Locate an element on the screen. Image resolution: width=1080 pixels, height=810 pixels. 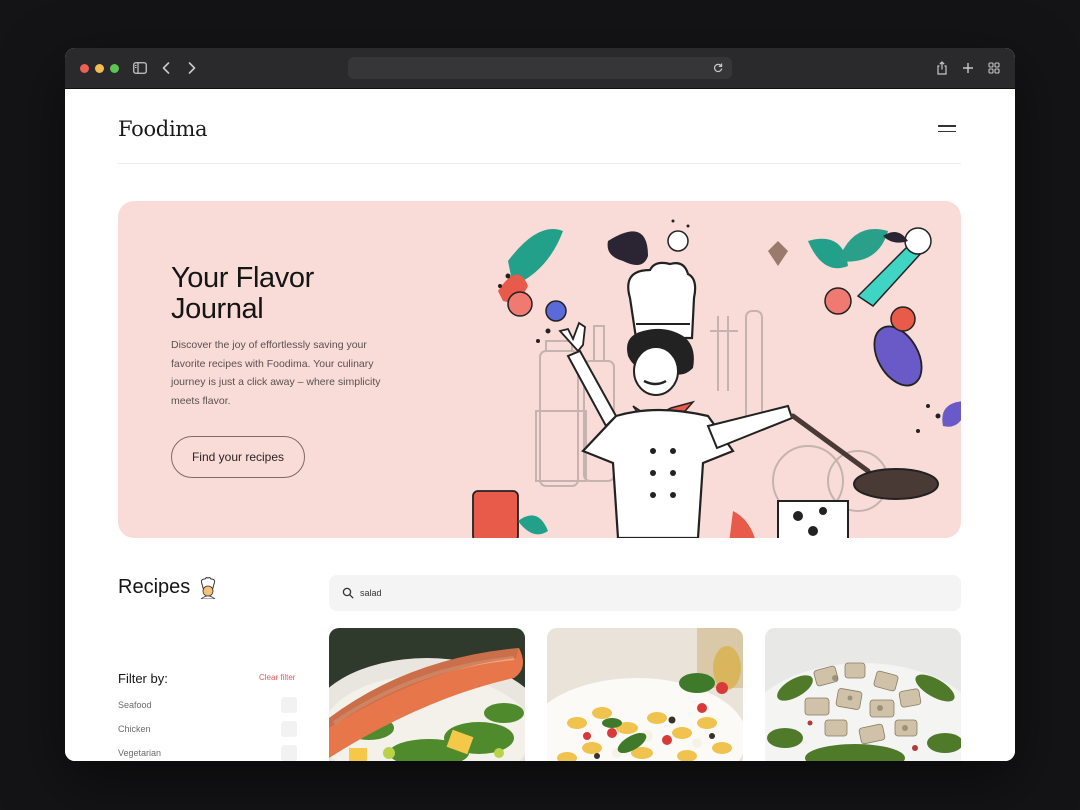
back-icon is located at coordinates (166, 68).